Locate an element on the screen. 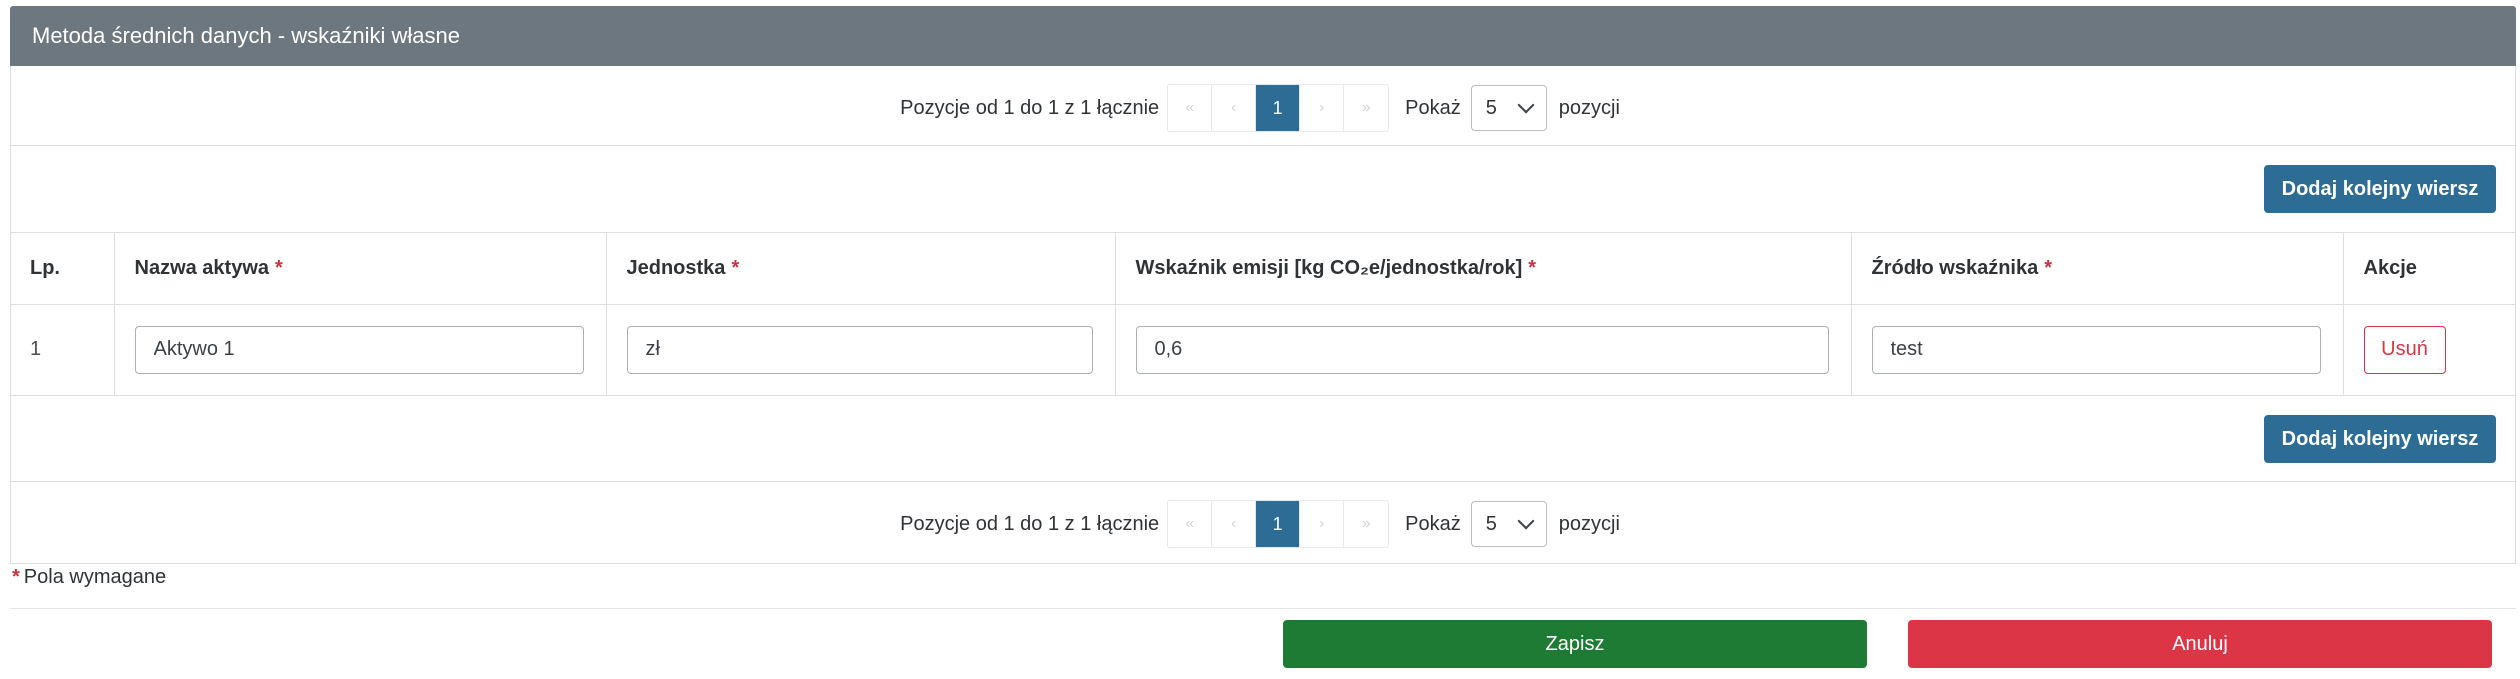 This screenshot has height=679, width=2520. column-header-actions: Akcje is located at coordinates (2429, 268).